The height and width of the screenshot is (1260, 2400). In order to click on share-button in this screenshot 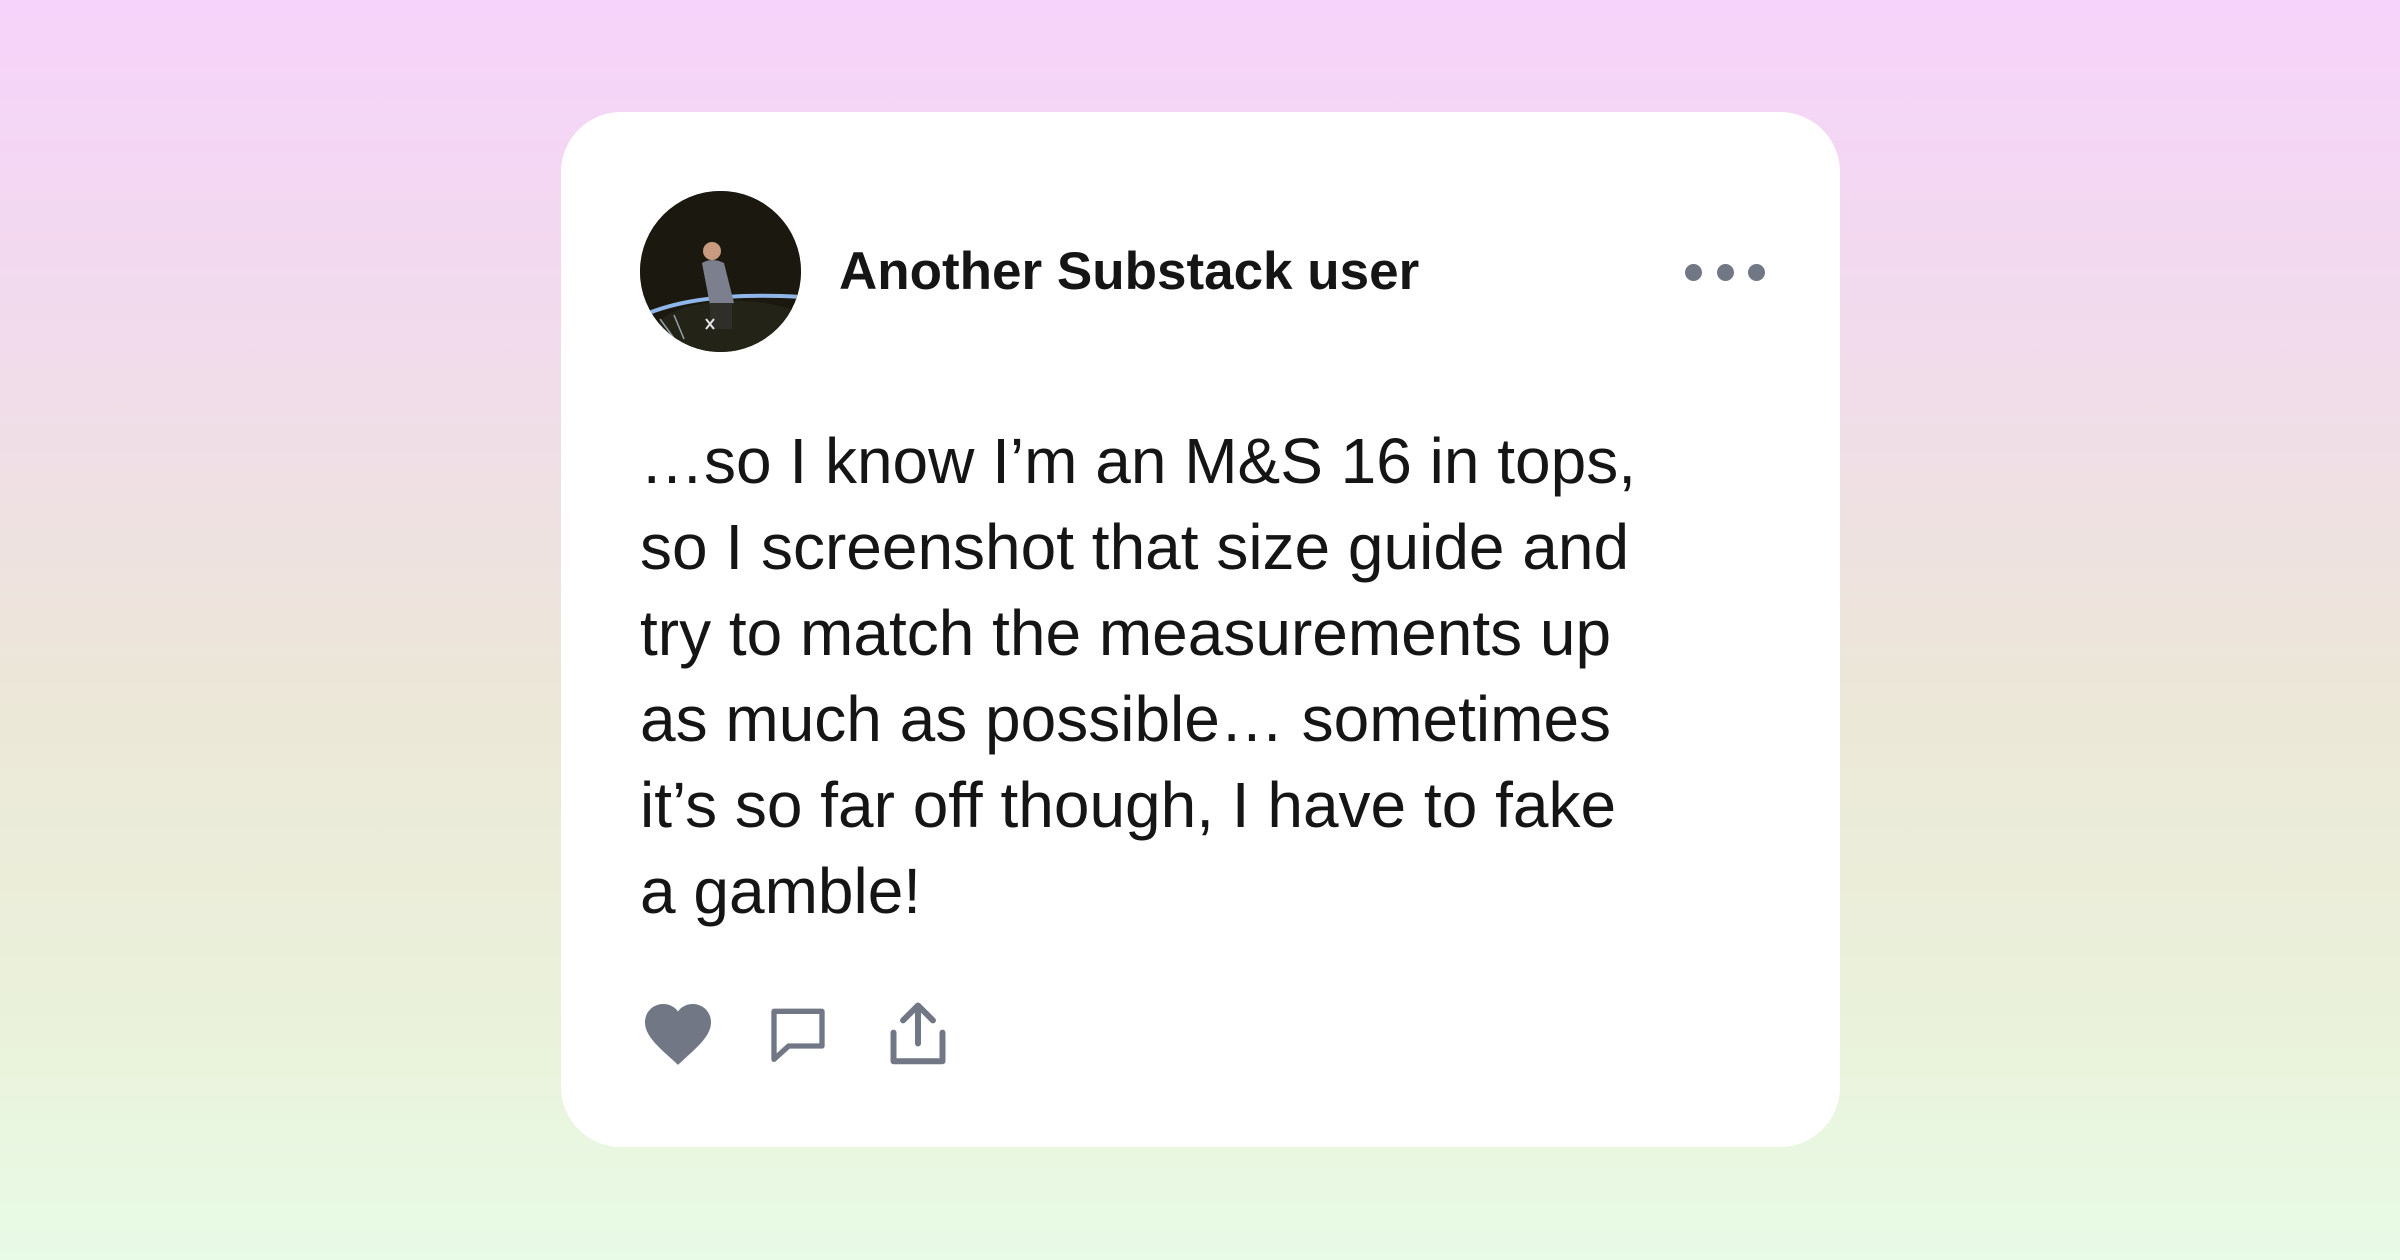, I will do `click(918, 1034)`.